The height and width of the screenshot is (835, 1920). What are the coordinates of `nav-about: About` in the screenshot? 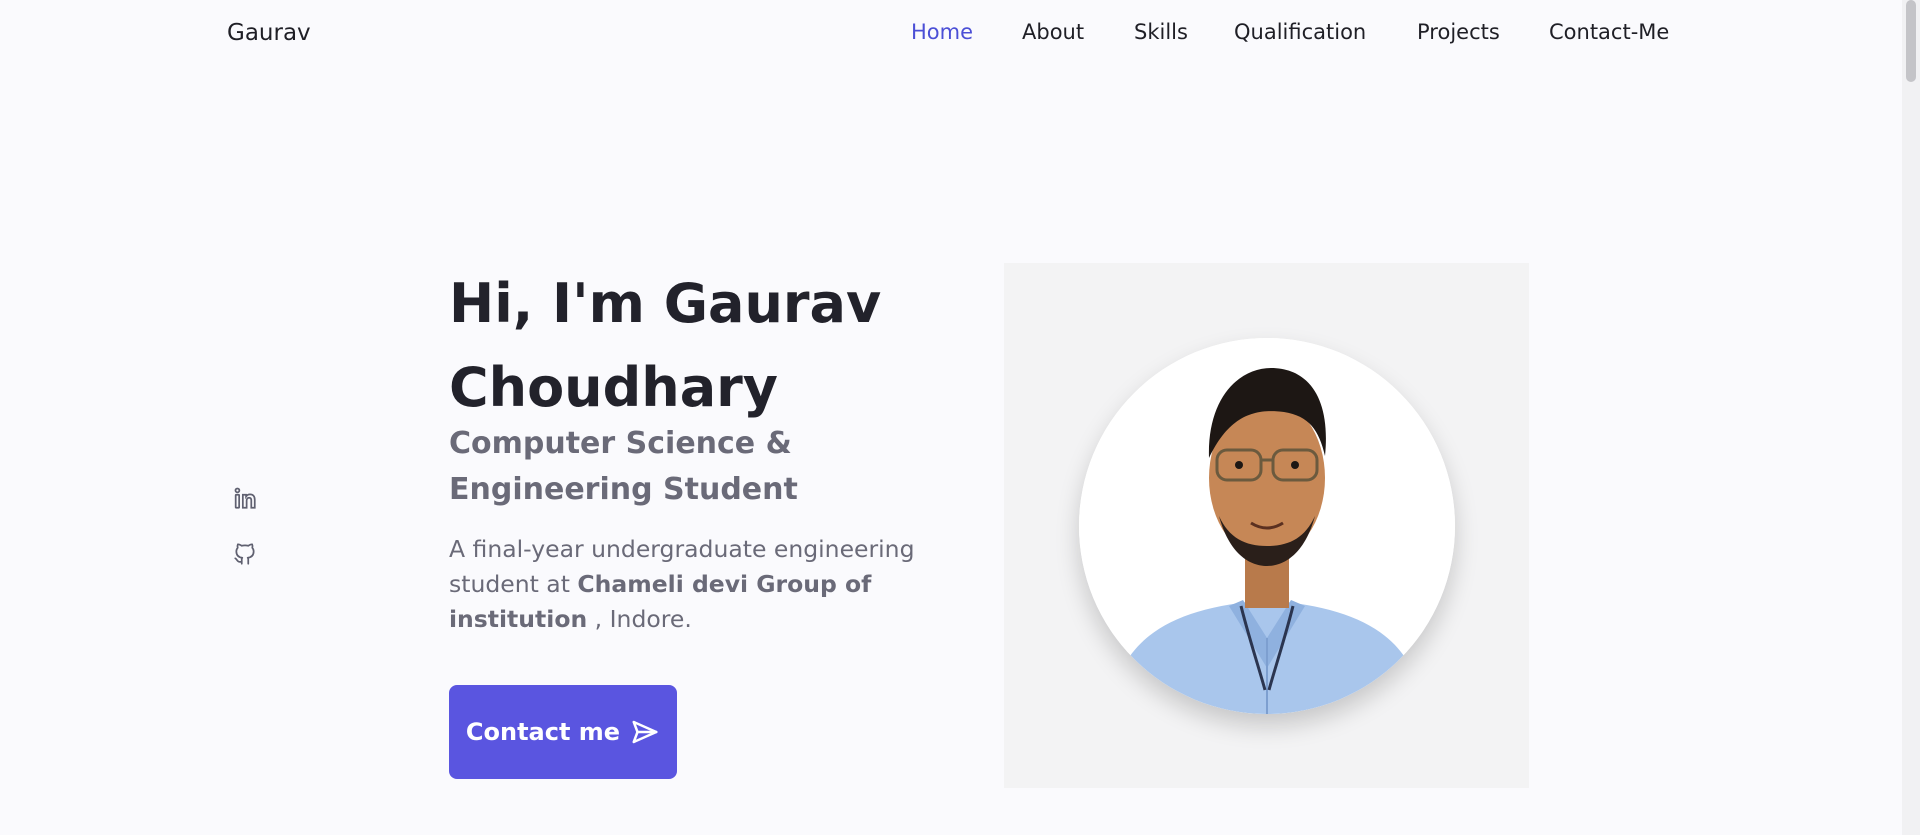 It's located at (1053, 32).